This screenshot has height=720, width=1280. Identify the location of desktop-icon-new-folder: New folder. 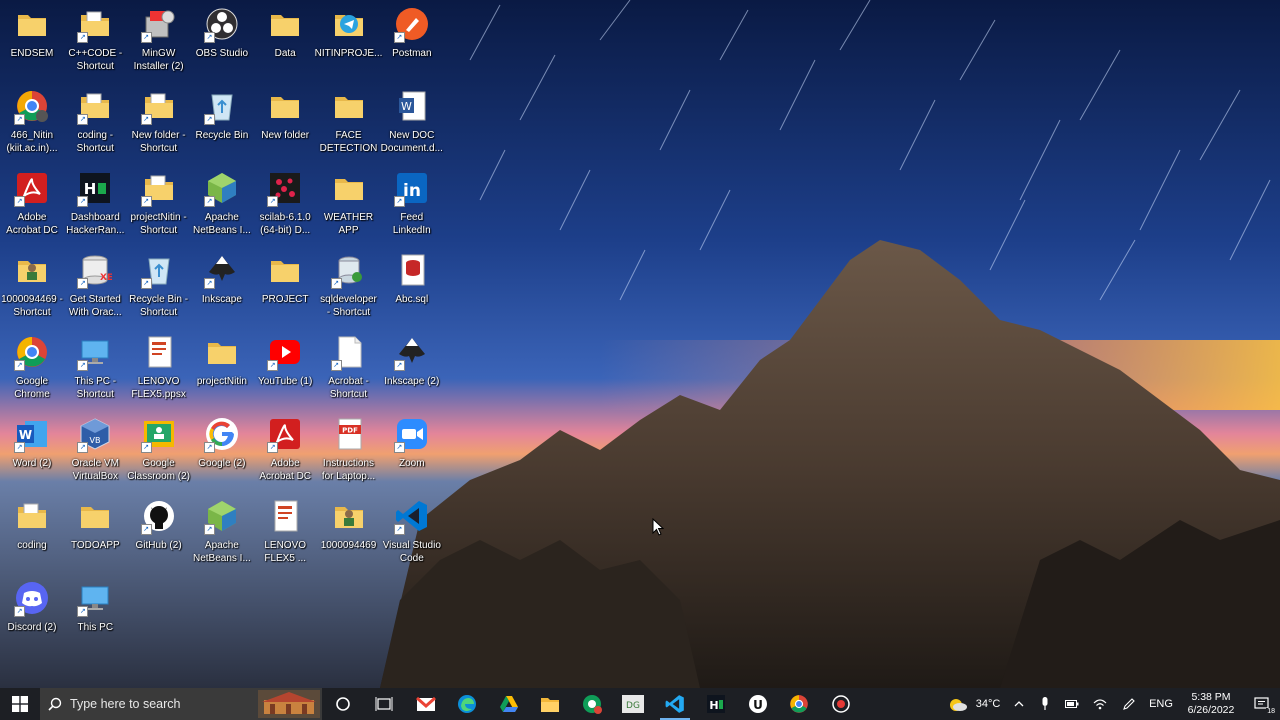
(285, 127).